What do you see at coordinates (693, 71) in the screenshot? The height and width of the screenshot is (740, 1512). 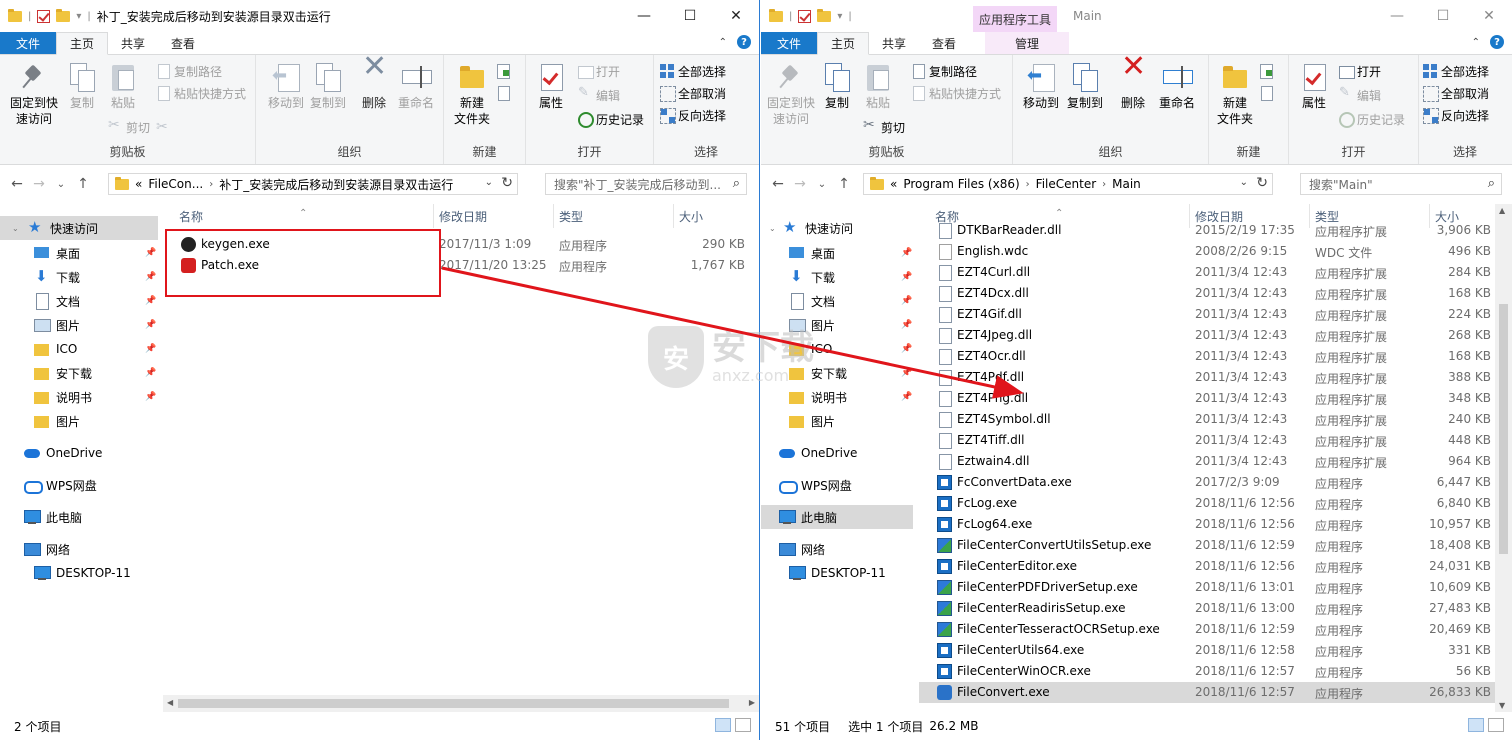 I see `select-all-button: 全部选择` at bounding box center [693, 71].